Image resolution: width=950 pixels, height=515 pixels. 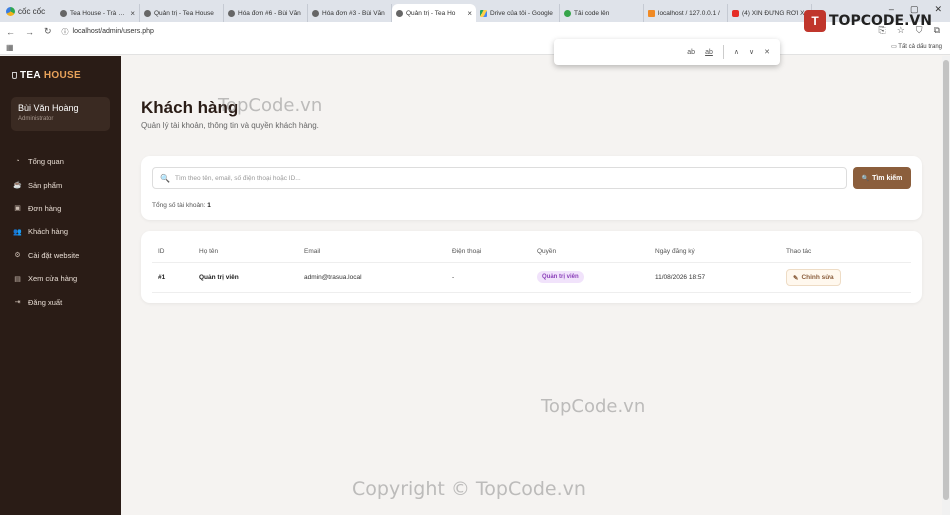 I want to click on sidebar-item-label: Tổng quan, so click(x=46, y=162).